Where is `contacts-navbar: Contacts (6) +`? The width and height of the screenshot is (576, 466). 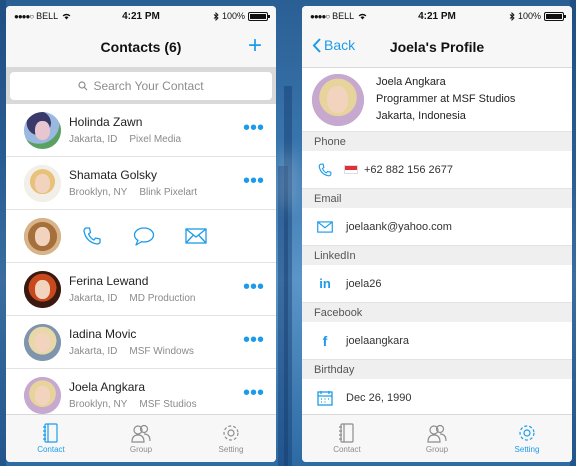
contacts-navbar: Contacts (6) + is located at coordinates (141, 47).